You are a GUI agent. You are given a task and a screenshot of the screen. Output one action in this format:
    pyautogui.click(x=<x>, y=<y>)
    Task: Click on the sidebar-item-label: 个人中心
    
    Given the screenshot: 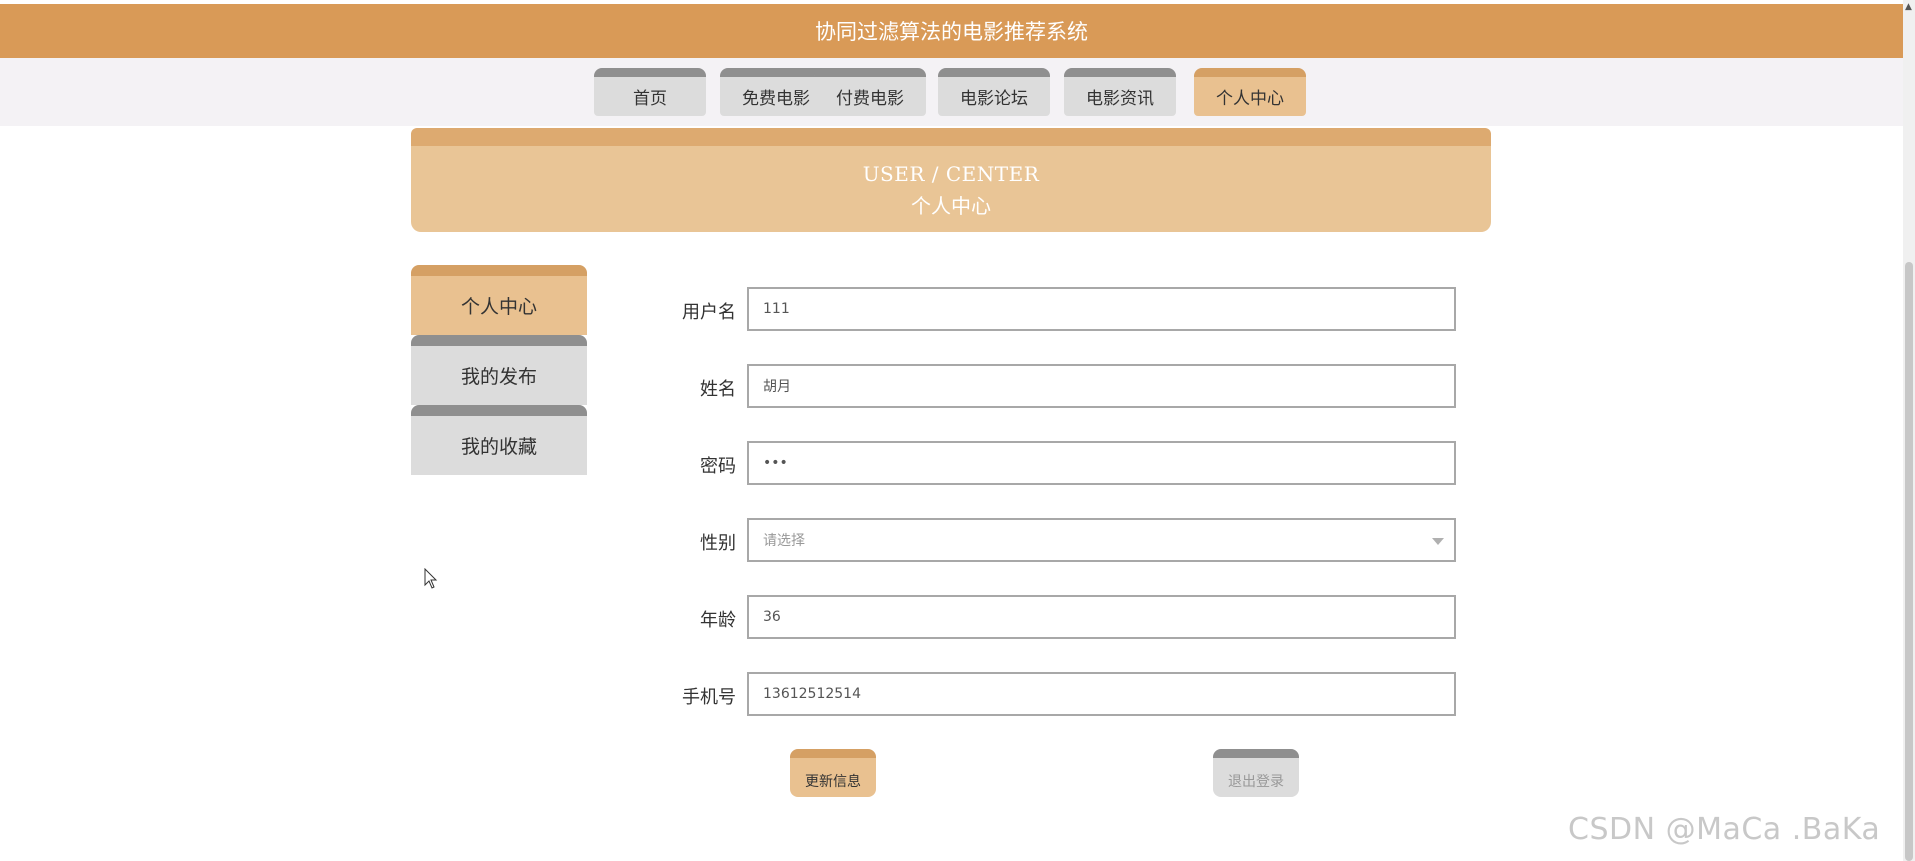 What is the action you would take?
    pyautogui.click(x=498, y=307)
    